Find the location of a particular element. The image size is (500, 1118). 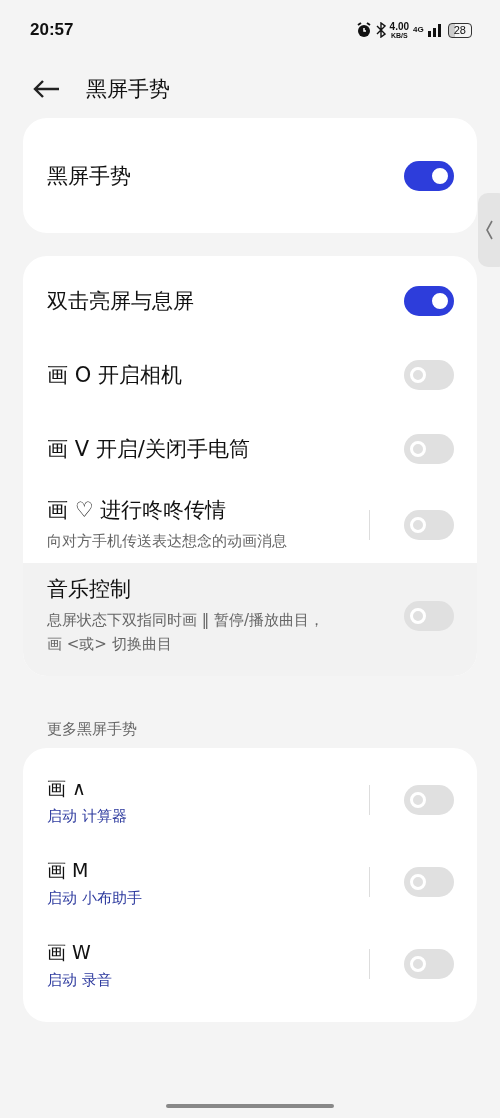

back-arrow-icon is located at coordinates (46, 89).